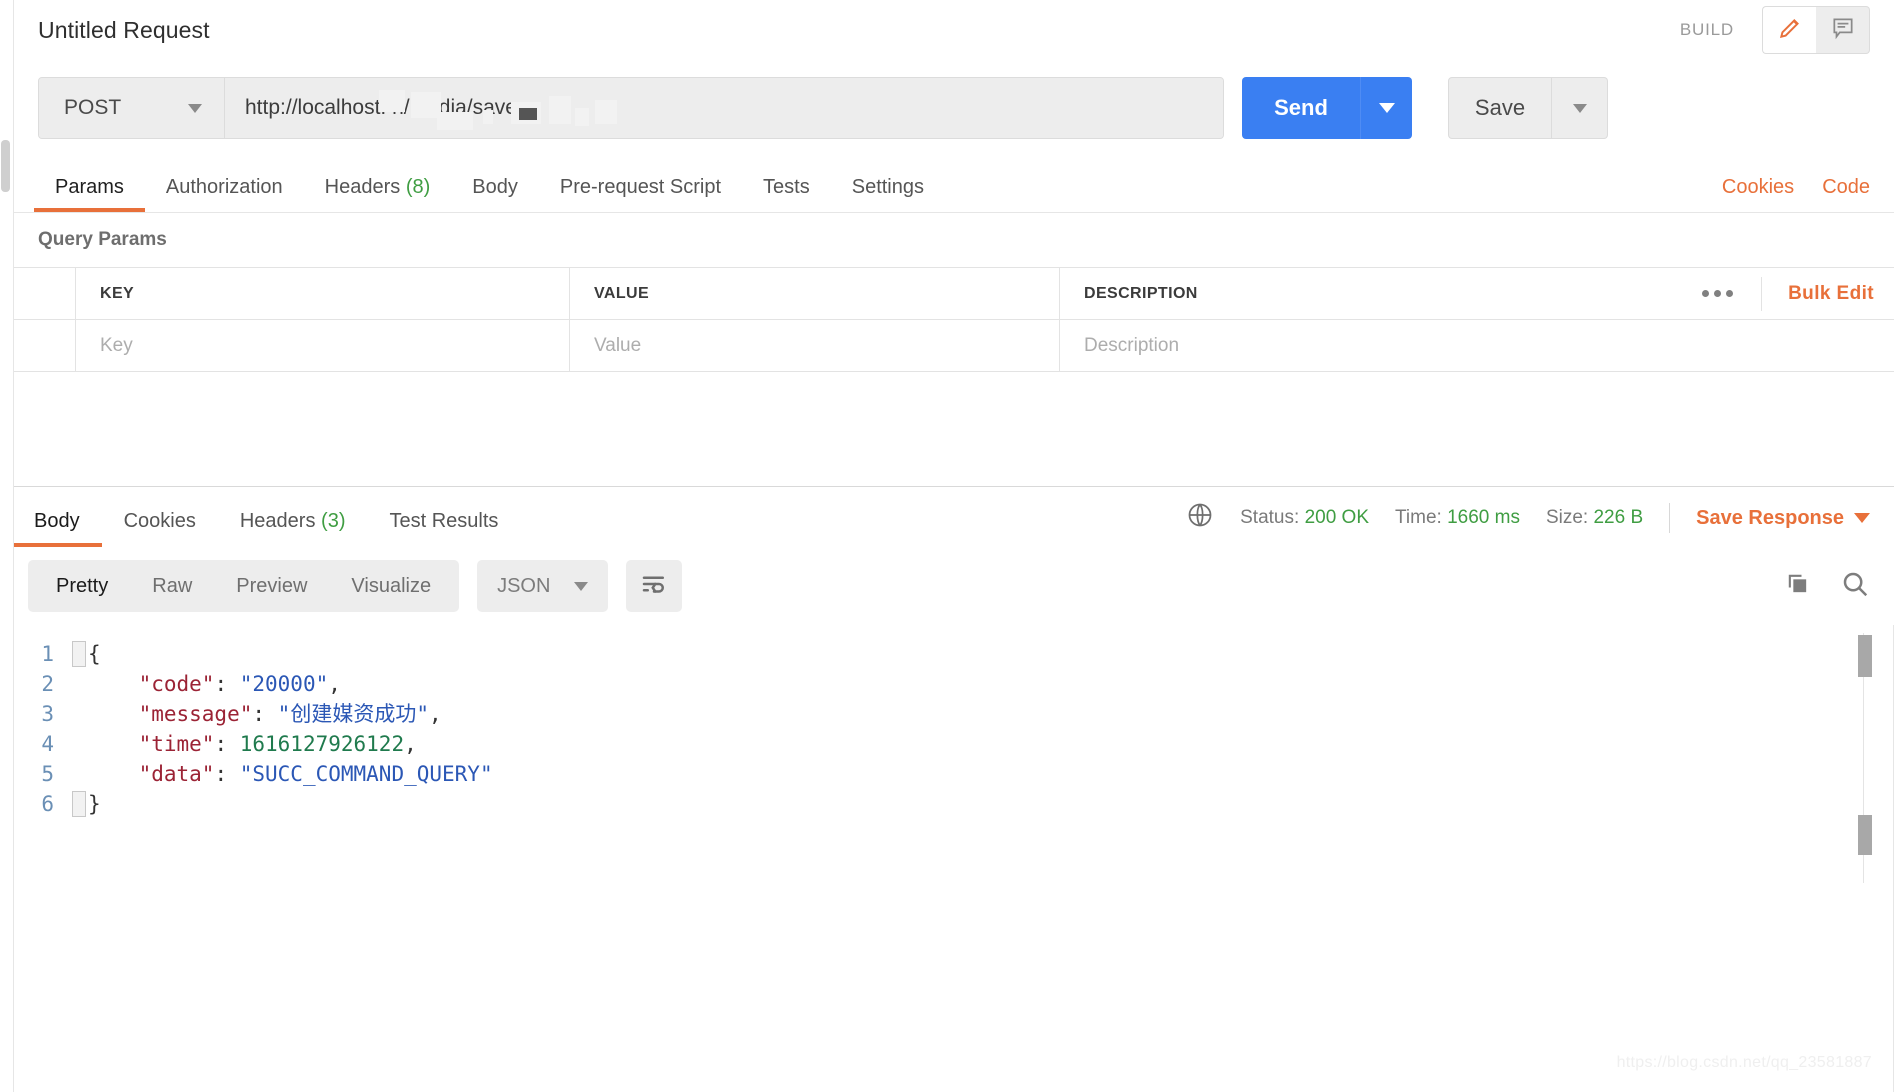 Image resolution: width=1894 pixels, height=1092 pixels. Describe the element at coordinates (888, 194) in the screenshot. I see `tab-settings: Settings` at that location.